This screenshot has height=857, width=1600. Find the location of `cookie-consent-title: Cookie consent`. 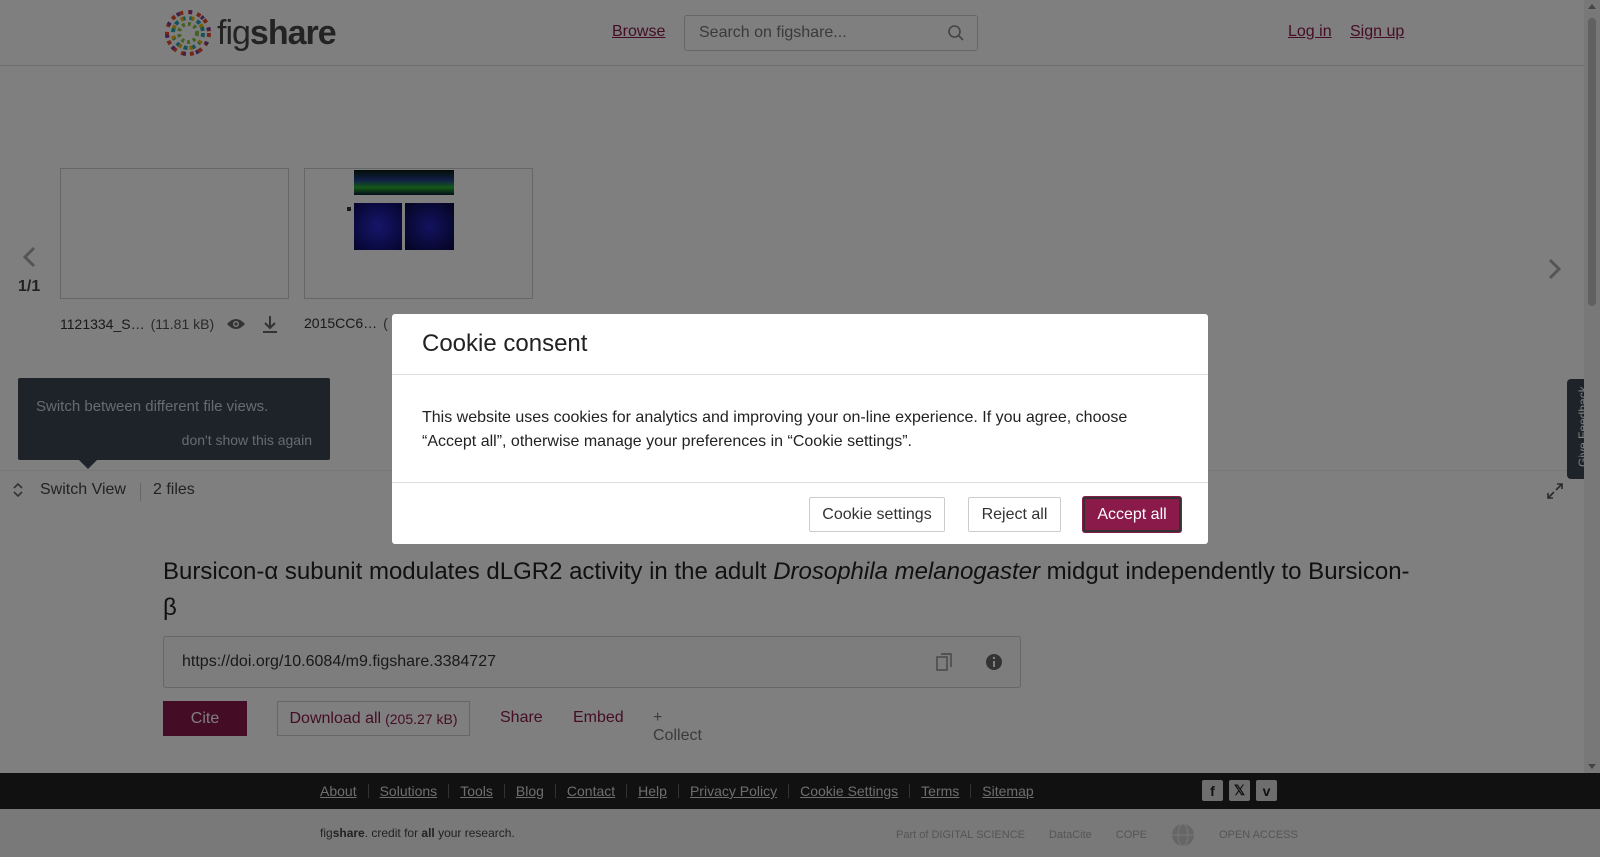

cookie-consent-title: Cookie consent is located at coordinates (505, 343).